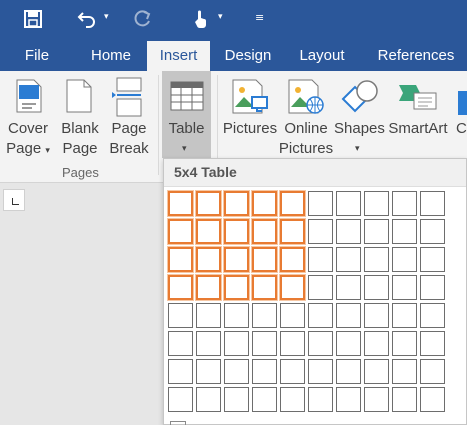 This screenshot has height=425, width=467. I want to click on table-button: Table ▾, so click(186, 114).